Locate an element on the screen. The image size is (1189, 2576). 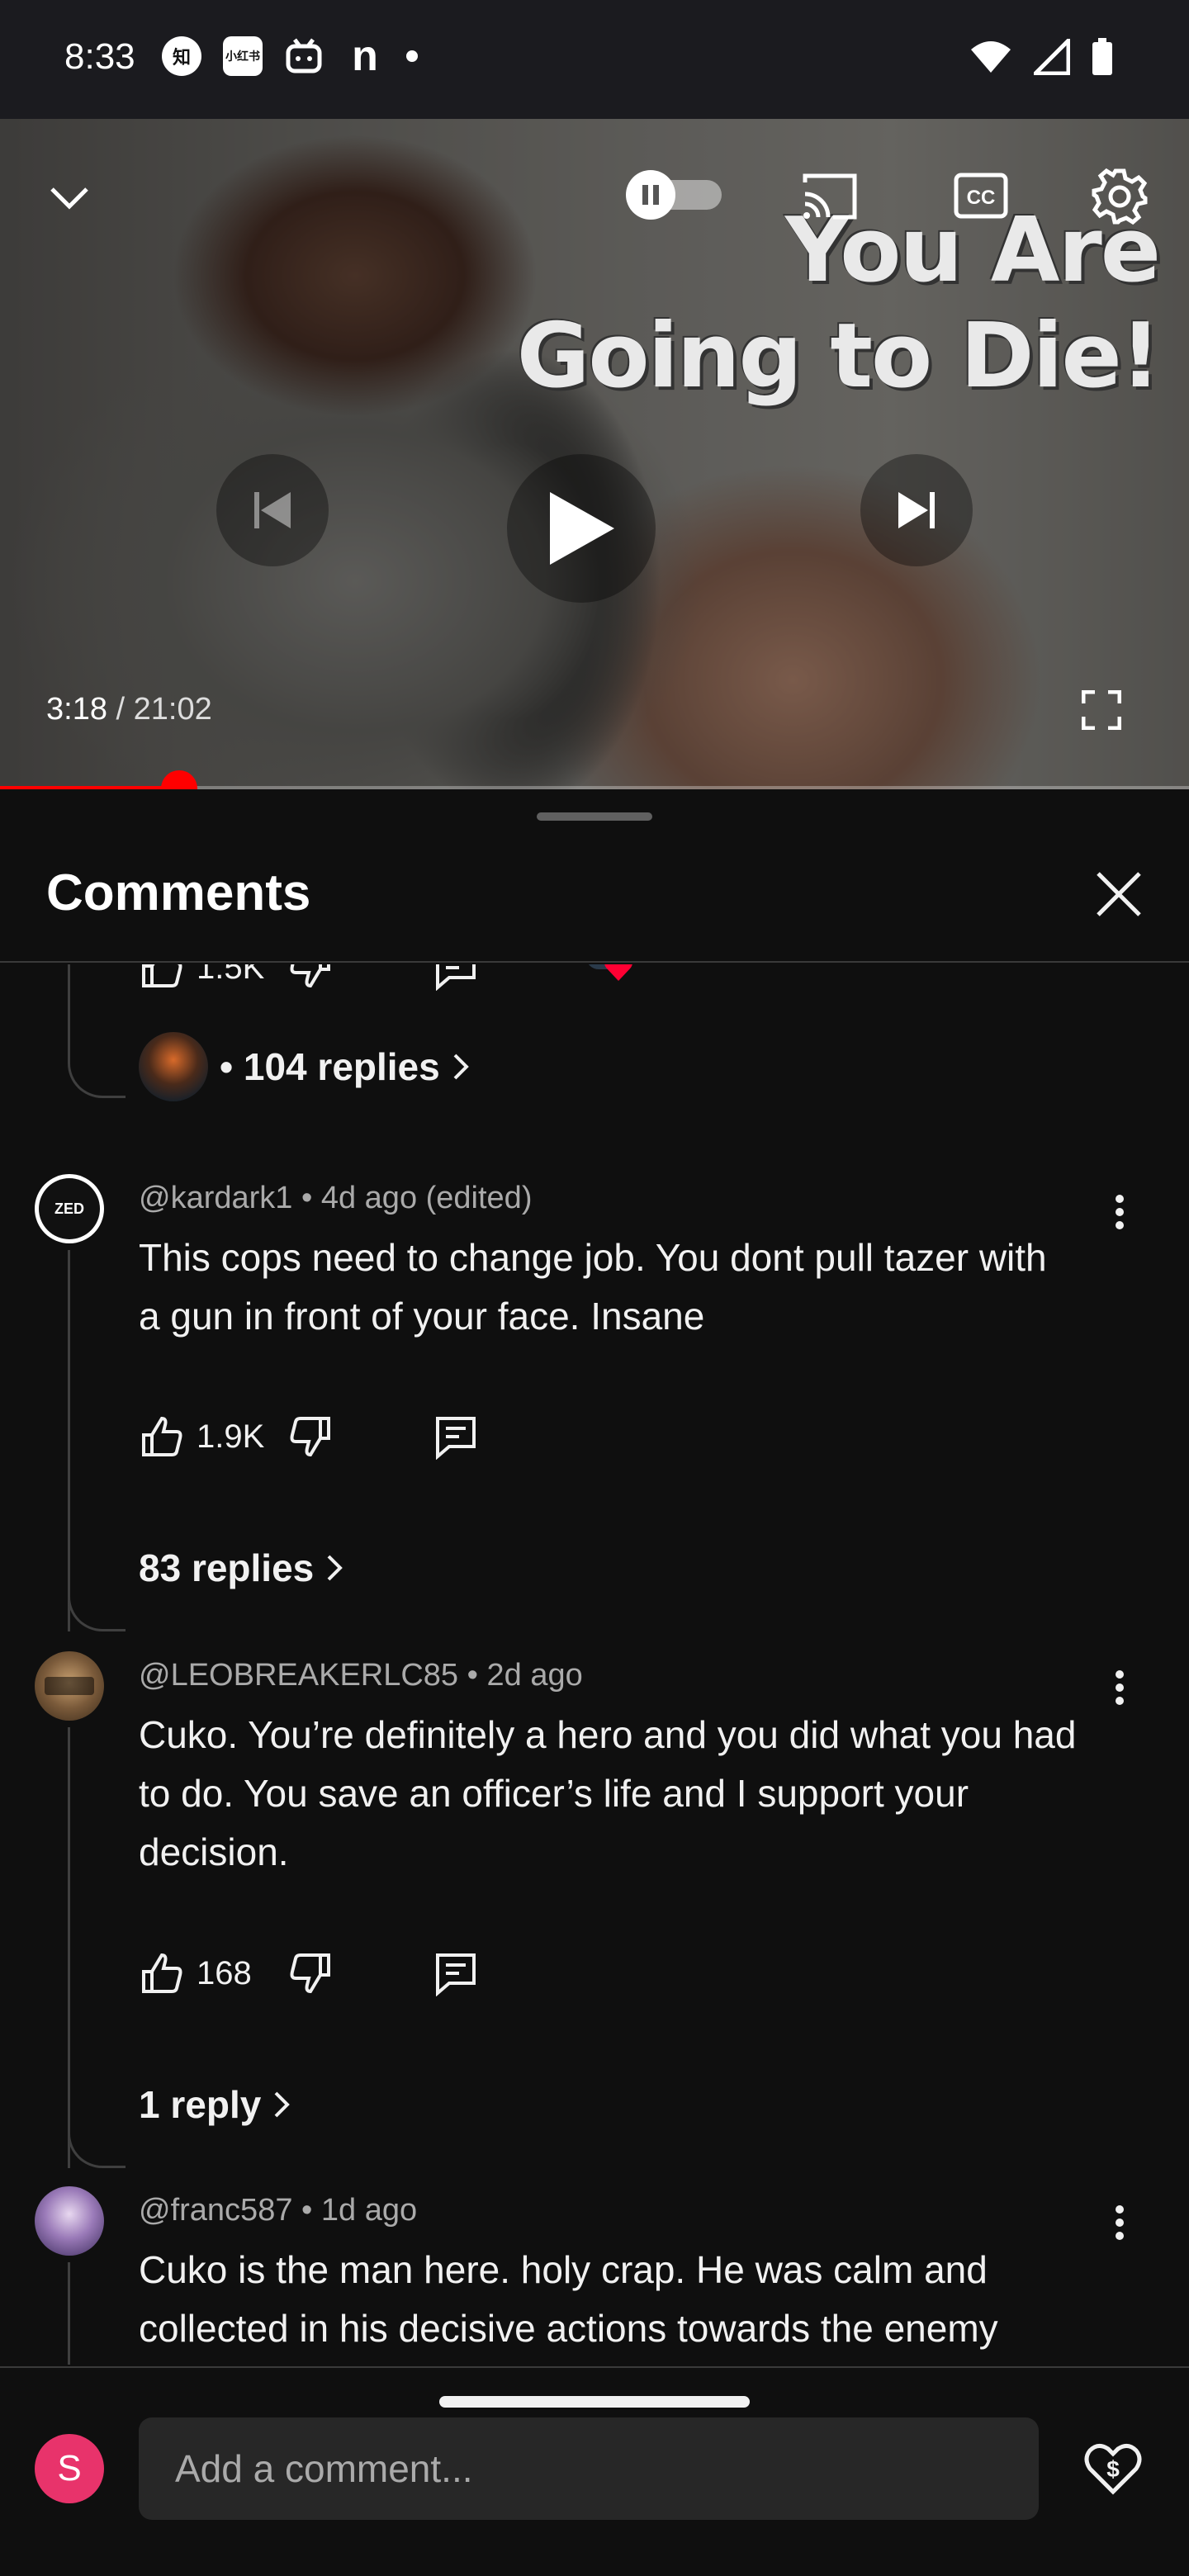
chevron-down-icon is located at coordinates (69, 198).